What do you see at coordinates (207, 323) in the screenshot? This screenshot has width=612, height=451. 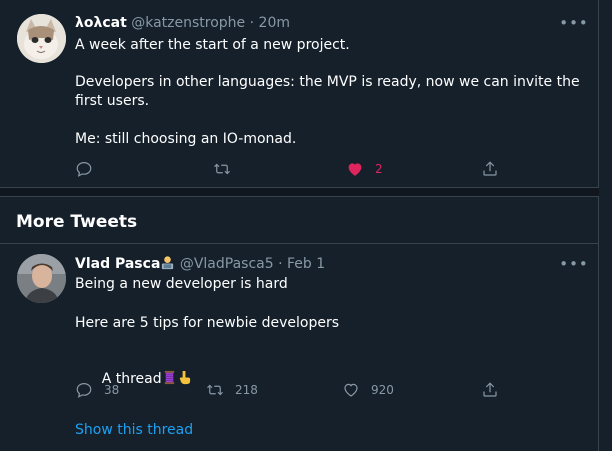 I see `tweet-text-line-2: Here are 5 tips for newbie developers` at bounding box center [207, 323].